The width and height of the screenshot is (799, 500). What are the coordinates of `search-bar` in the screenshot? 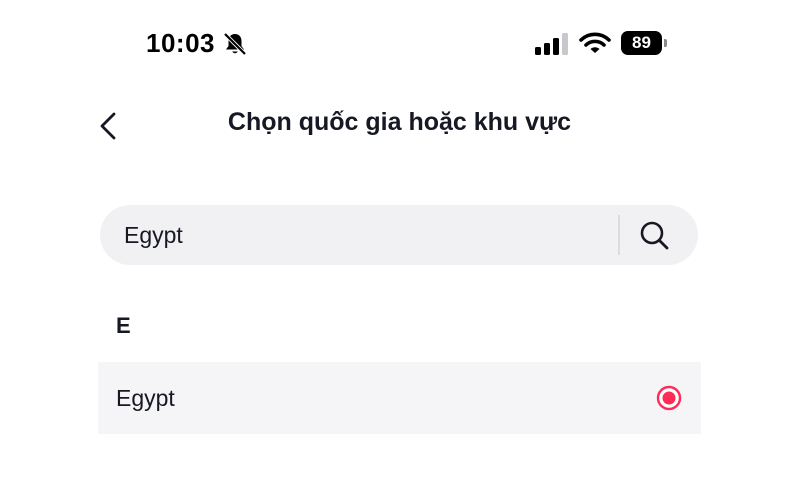 It's located at (399, 235).